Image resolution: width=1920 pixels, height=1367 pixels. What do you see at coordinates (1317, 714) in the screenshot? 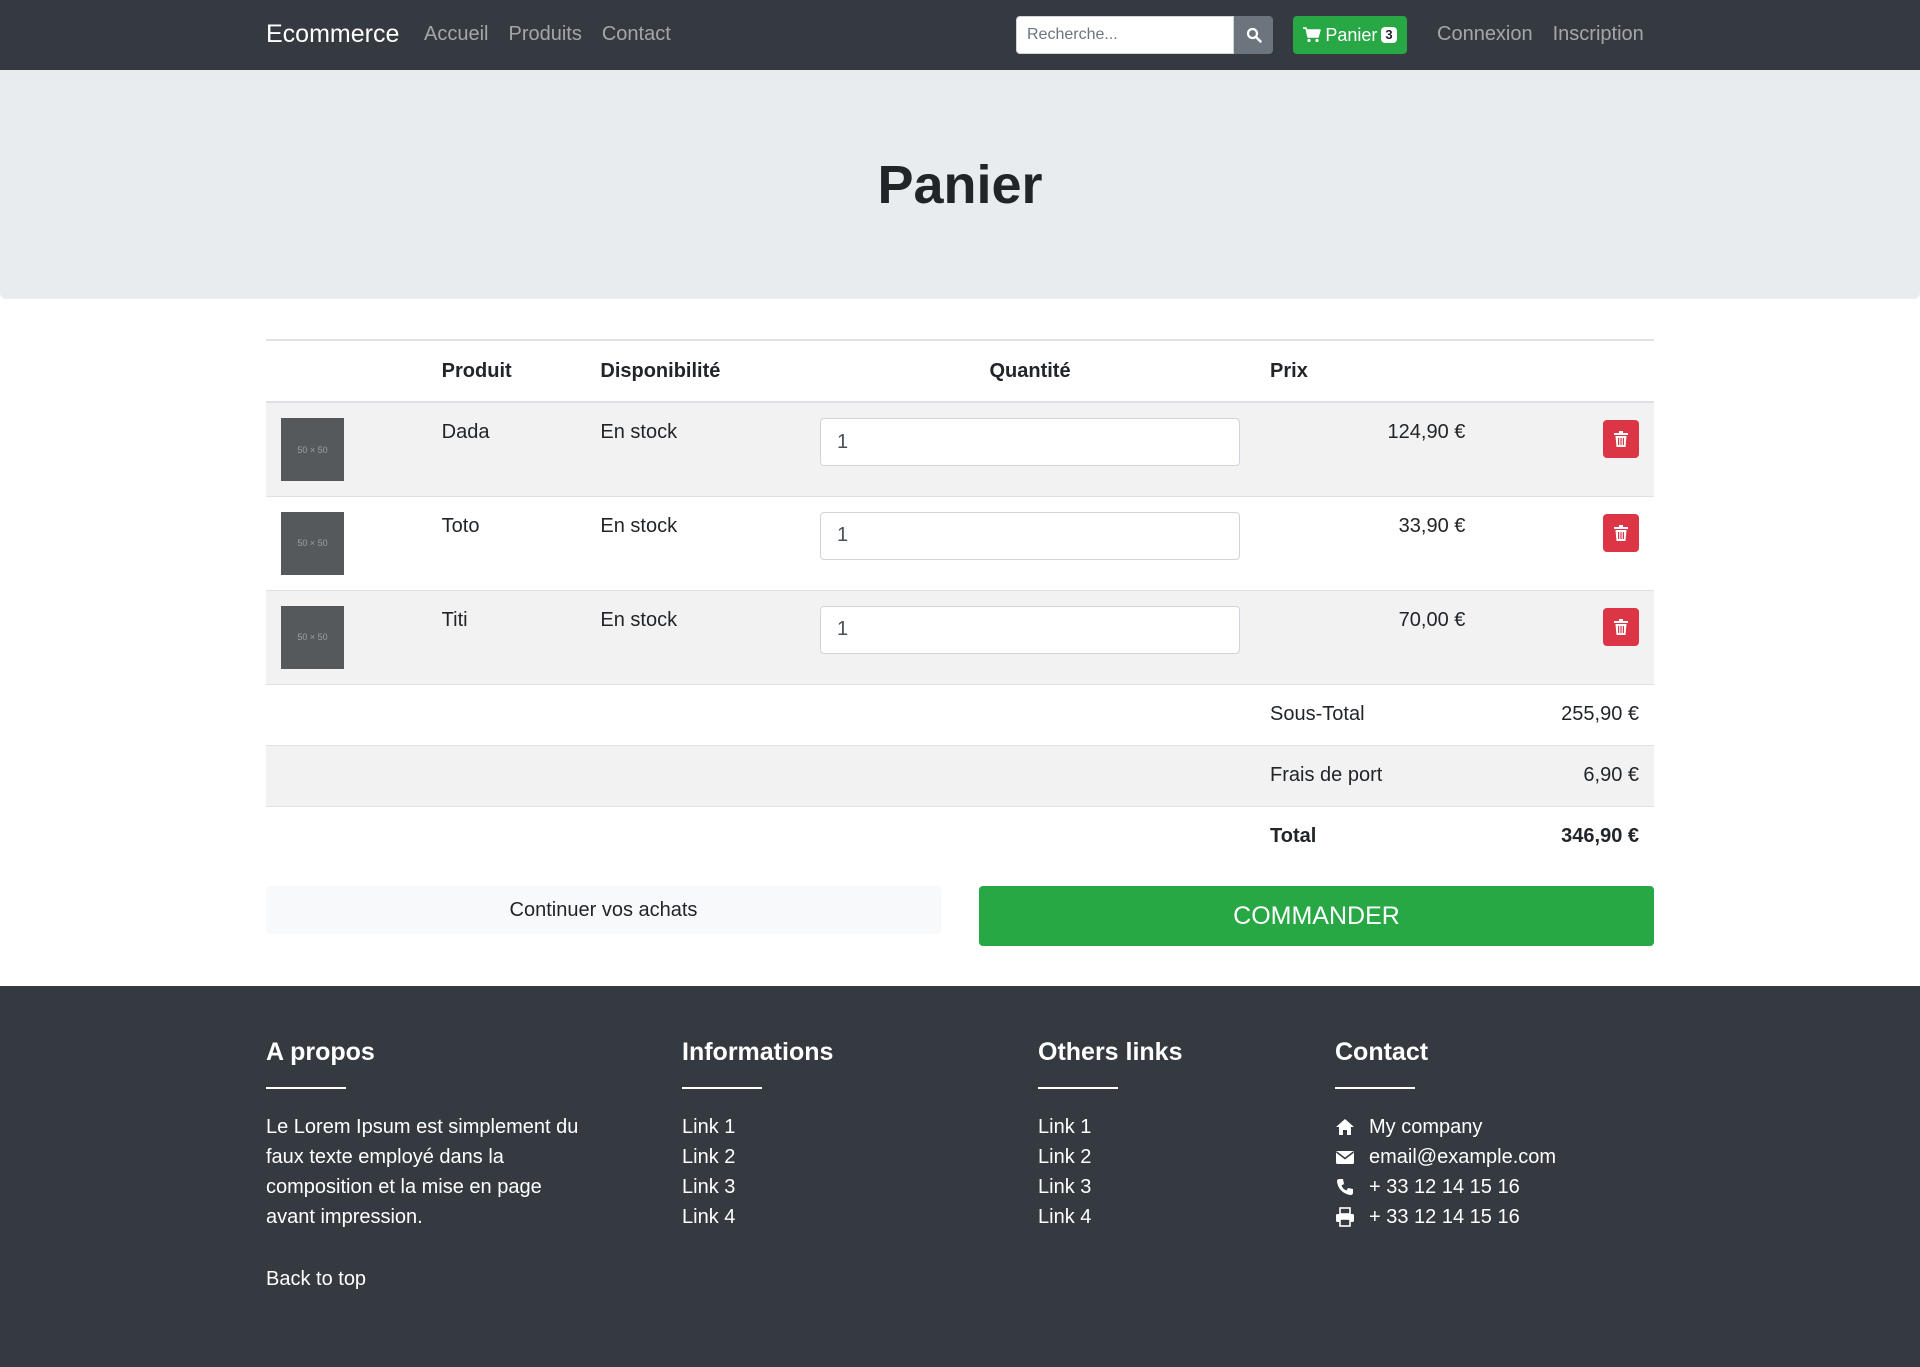
I see `subtotal-label: Sous-Total` at bounding box center [1317, 714].